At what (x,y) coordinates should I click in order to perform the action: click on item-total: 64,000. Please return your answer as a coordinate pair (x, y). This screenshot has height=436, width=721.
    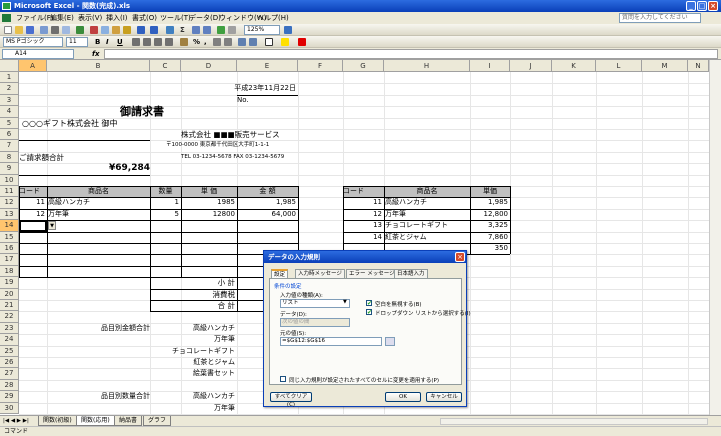
    Looking at the image, I should click on (267, 214).